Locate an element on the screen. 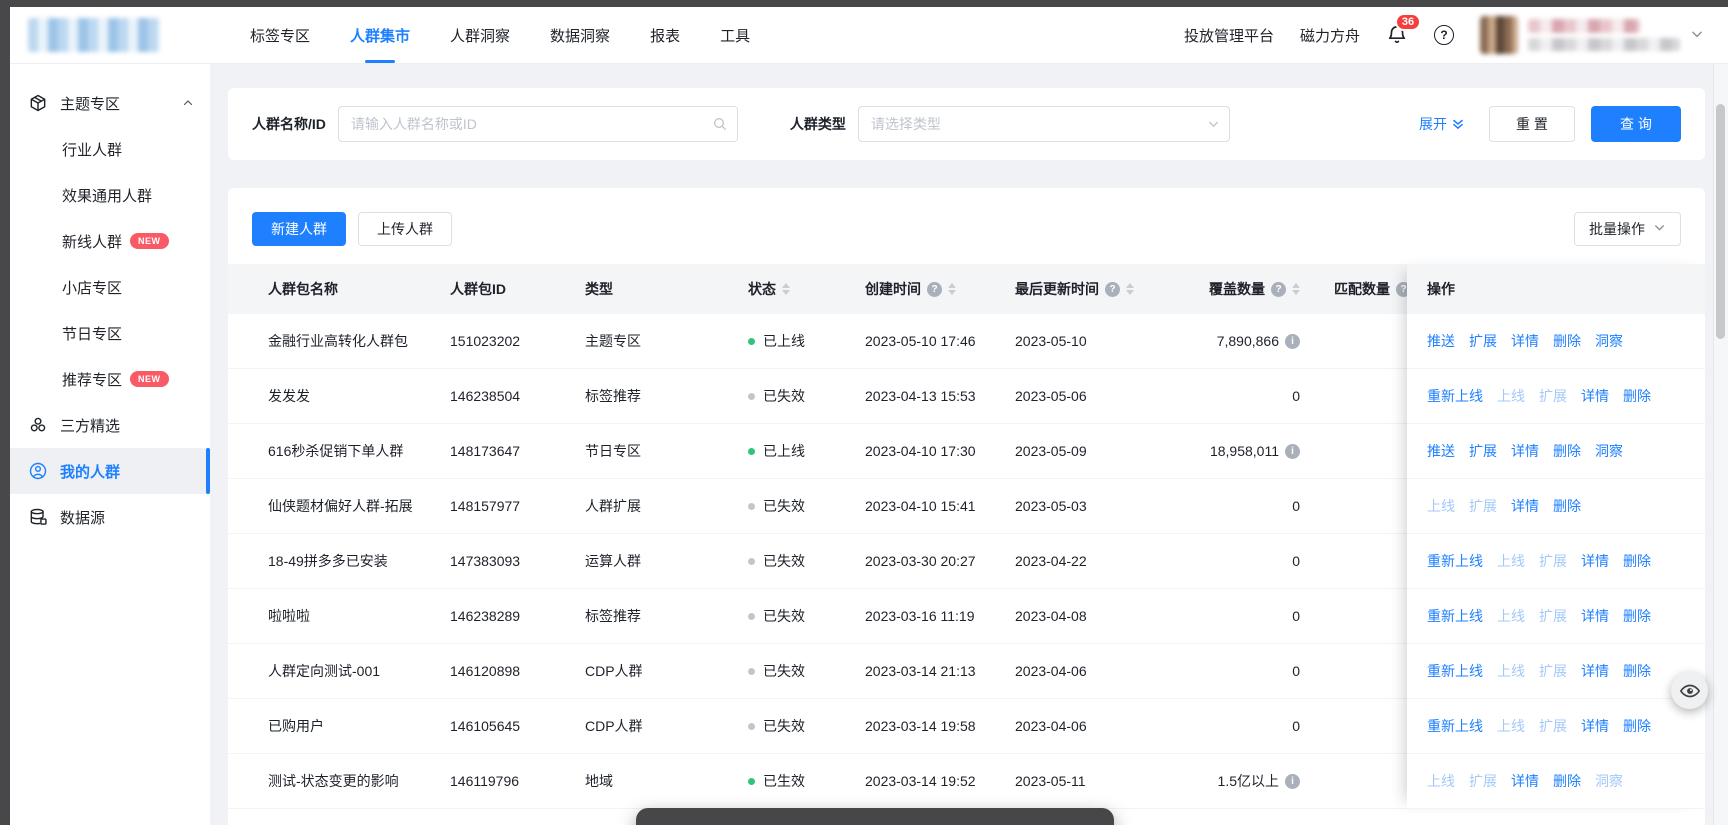 This screenshot has height=825, width=1728. action-row: 重新上线 上线 扩展 详情 删除 is located at coordinates (1556, 561).